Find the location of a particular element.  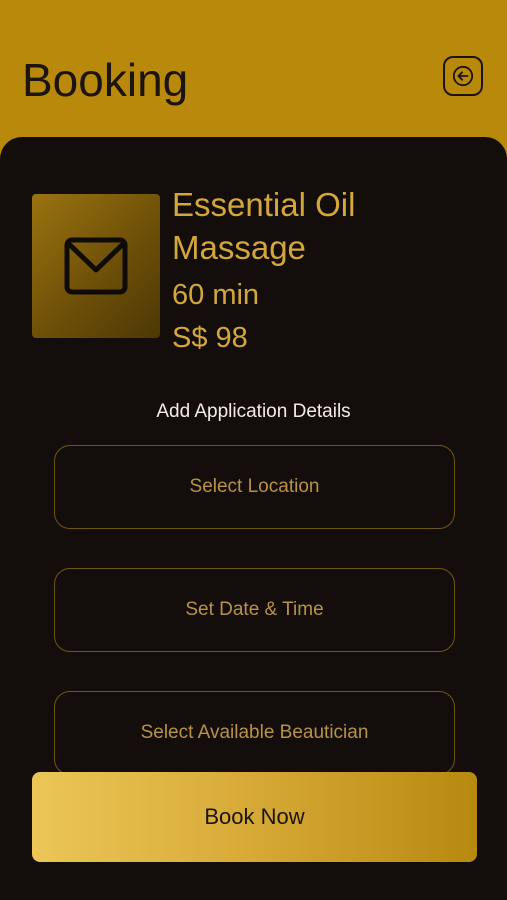

select-location-field: Select Location is located at coordinates (254, 487).